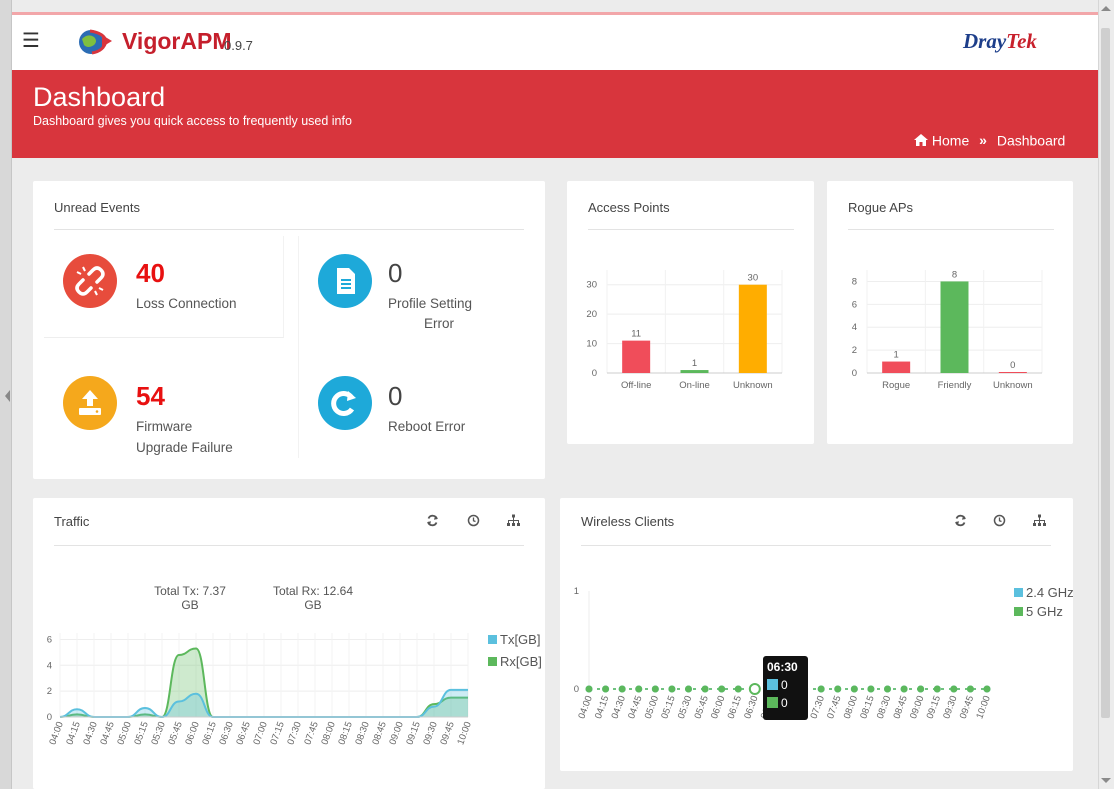  What do you see at coordinates (591, 344) in the screenshot?
I see `y-tick-label: 10` at bounding box center [591, 344].